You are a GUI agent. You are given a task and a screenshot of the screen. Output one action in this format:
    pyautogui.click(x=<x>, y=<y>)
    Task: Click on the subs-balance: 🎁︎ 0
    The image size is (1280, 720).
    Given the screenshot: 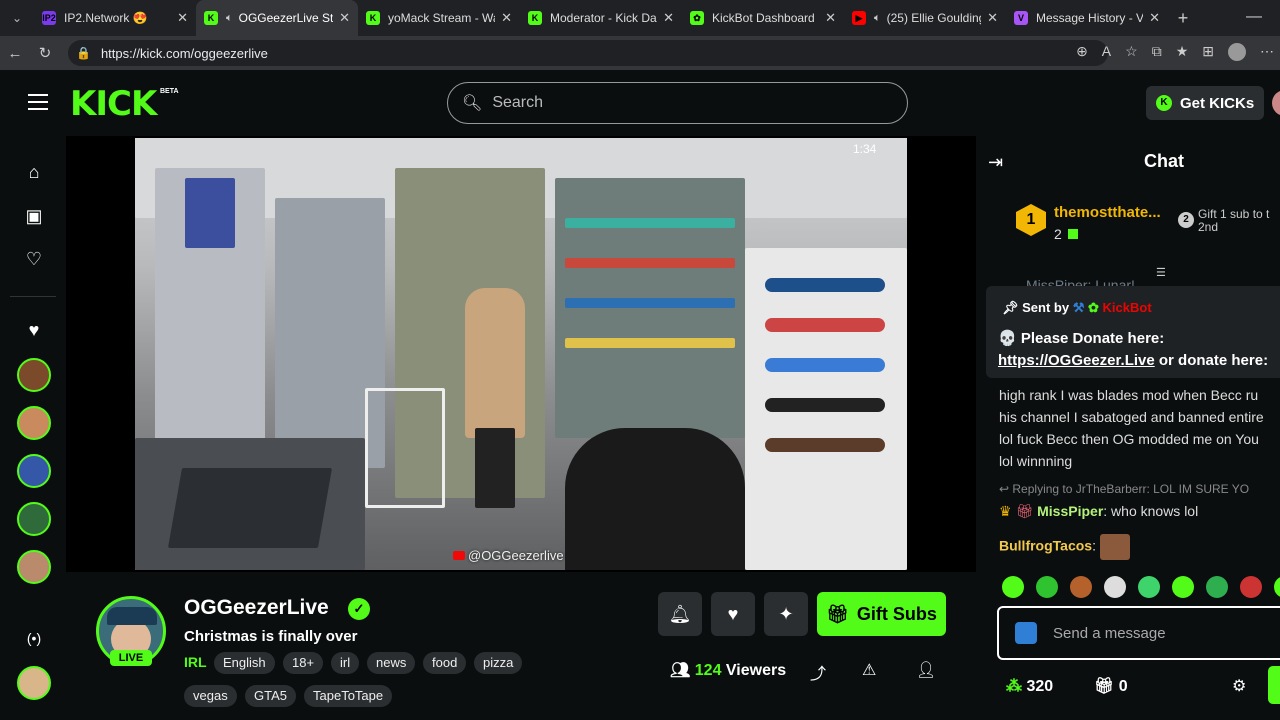 What is the action you would take?
    pyautogui.click(x=1111, y=686)
    